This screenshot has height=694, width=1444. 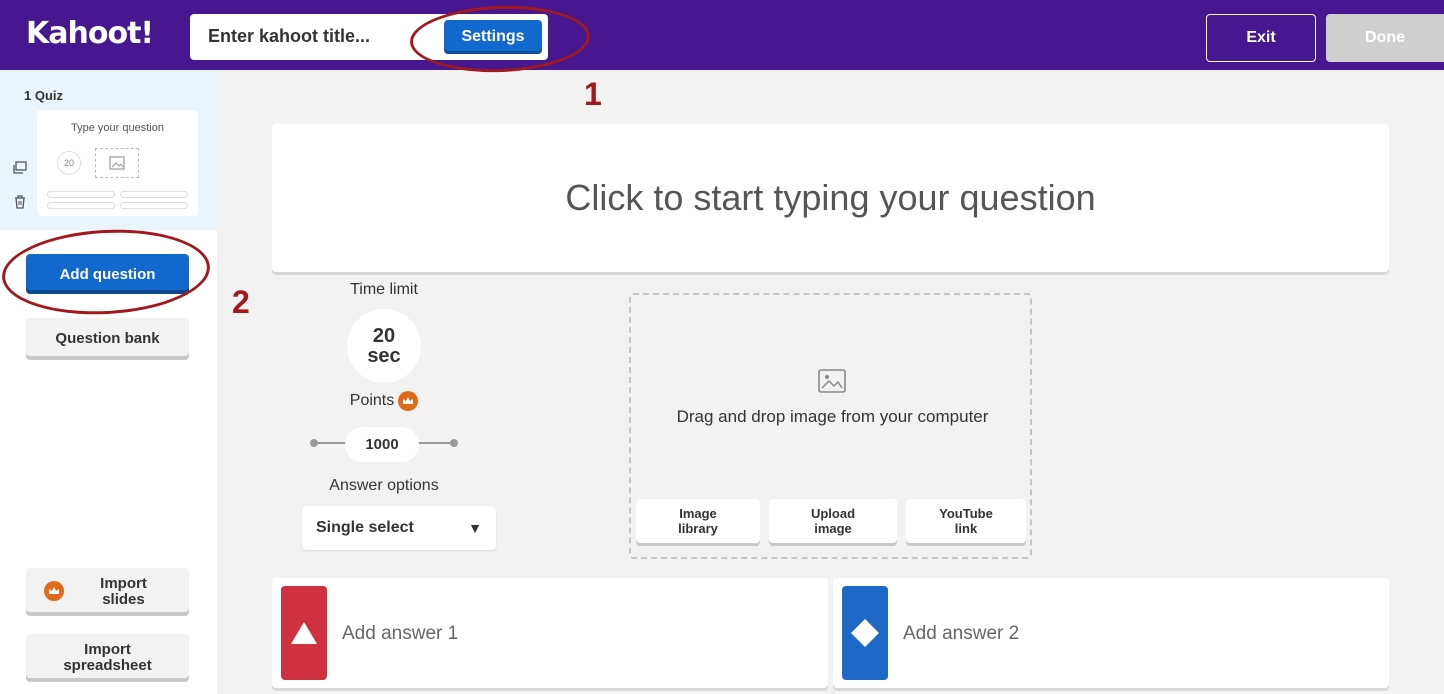 What do you see at coordinates (69, 163) in the screenshot?
I see `thumb-timer: 20` at bounding box center [69, 163].